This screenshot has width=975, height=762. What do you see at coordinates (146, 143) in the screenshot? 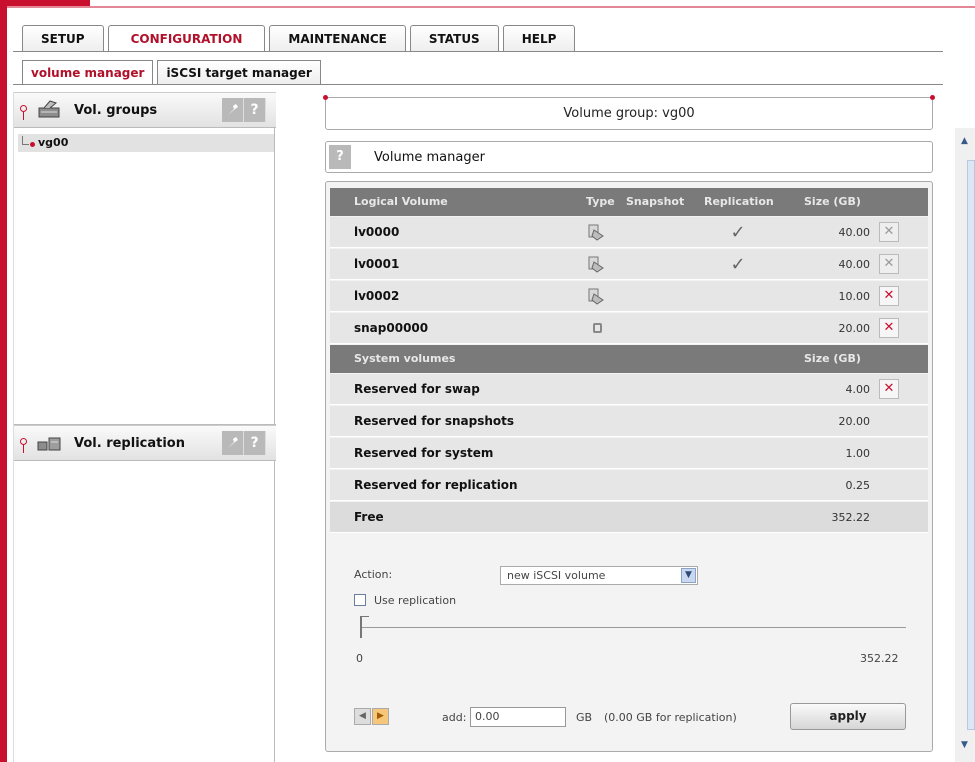
I see `tree-item-vg00: vg00` at bounding box center [146, 143].